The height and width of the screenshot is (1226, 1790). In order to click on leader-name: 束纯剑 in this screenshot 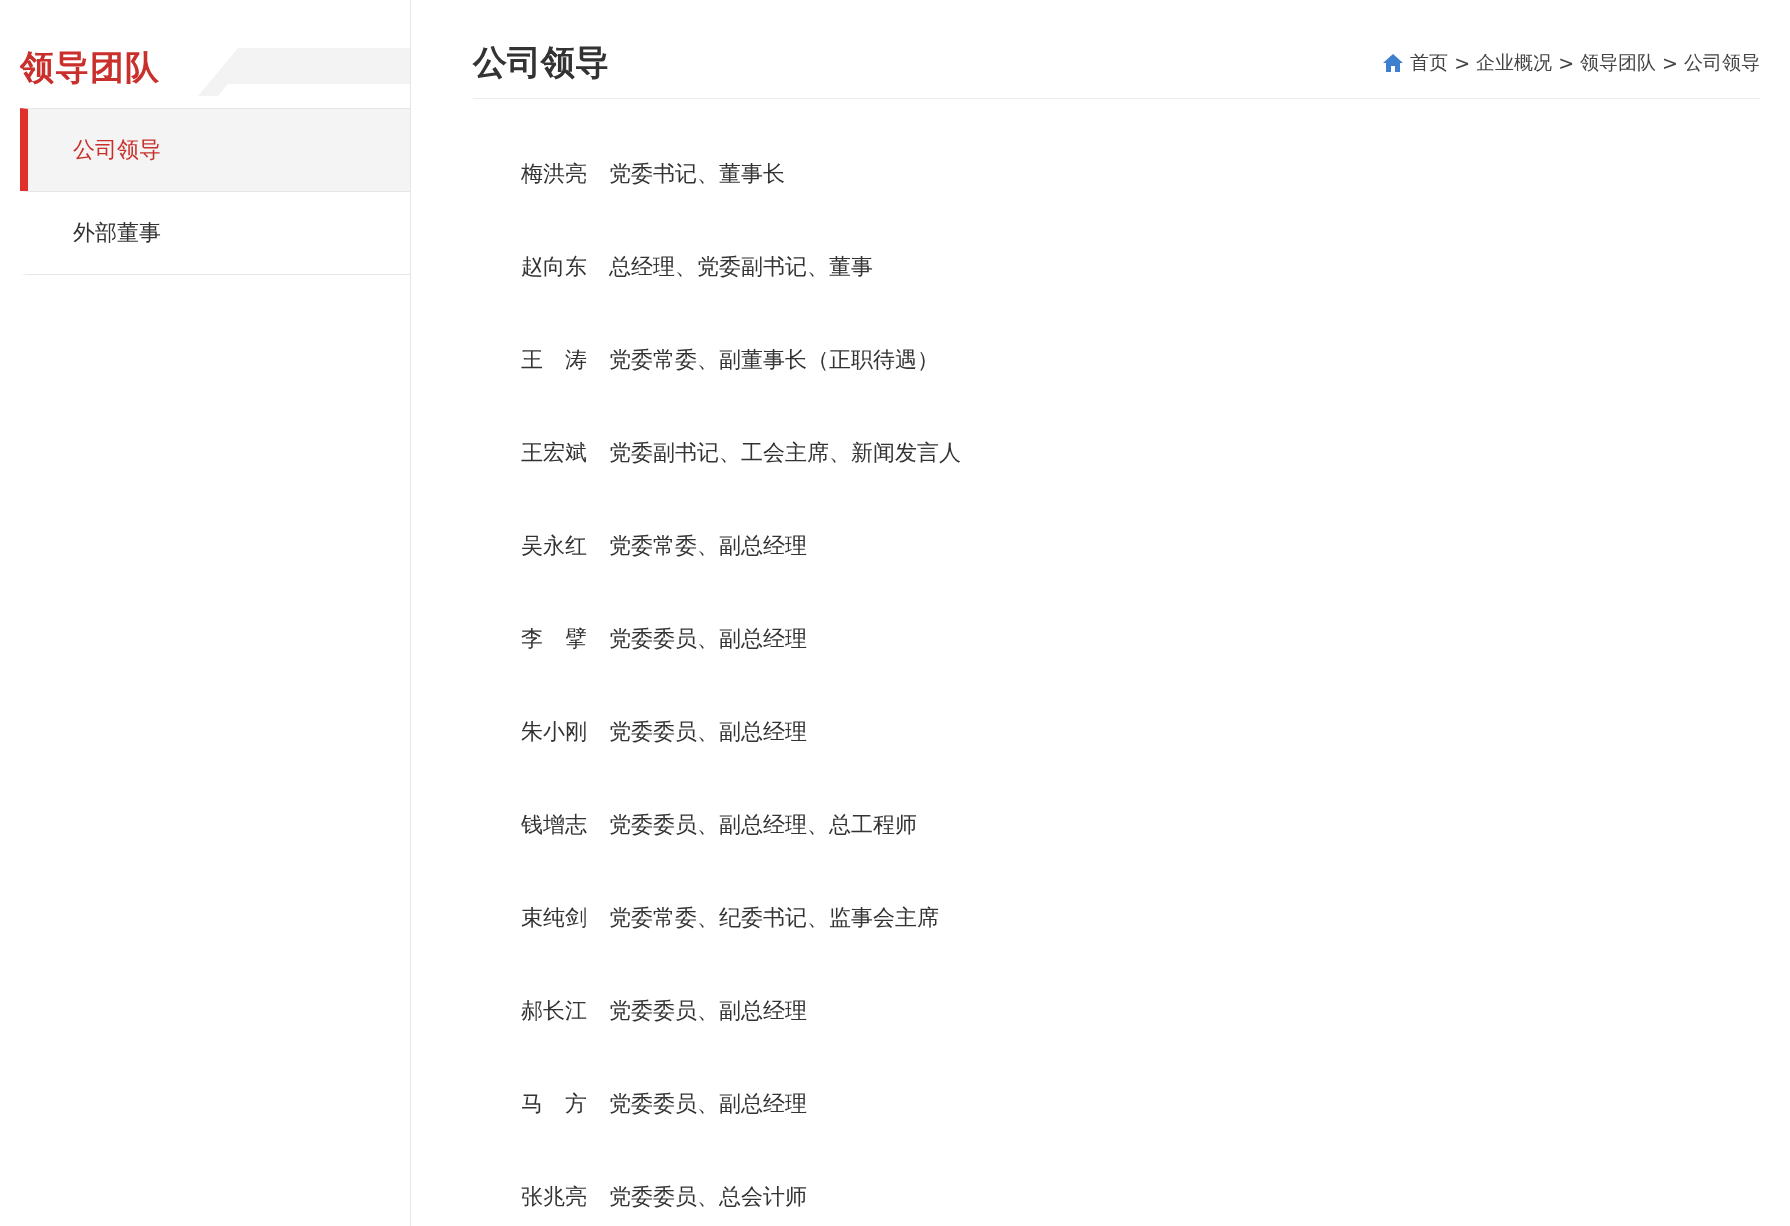, I will do `click(554, 917)`.